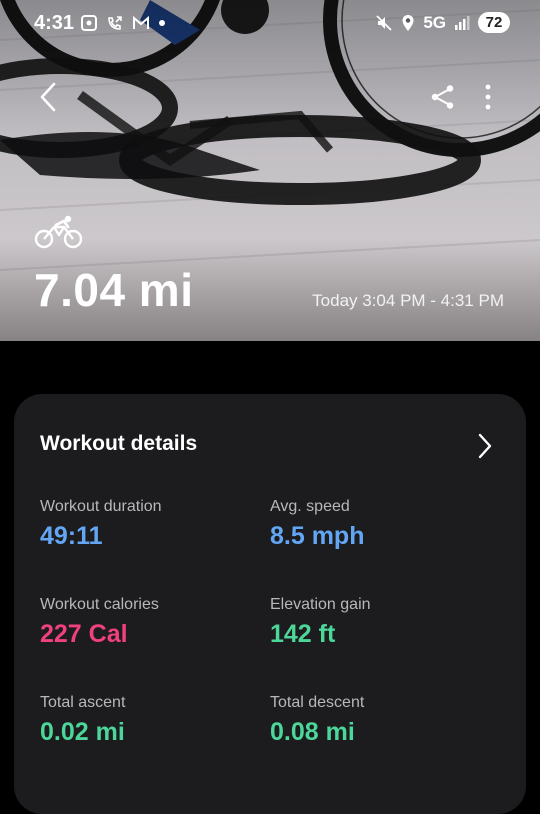 Image resolution: width=540 pixels, height=814 pixels. Describe the element at coordinates (71, 536) in the screenshot. I see `metric-value: 49:11` at that location.